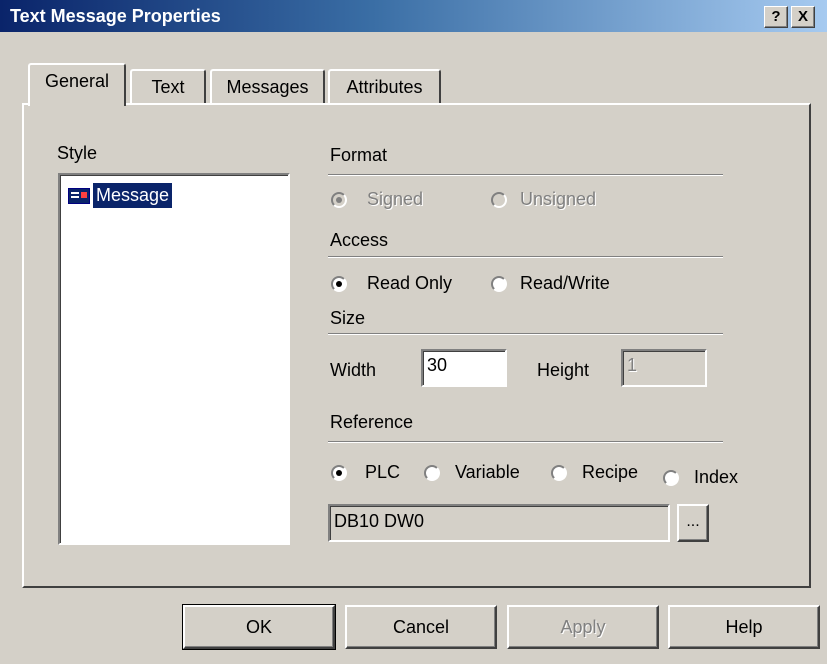 Image resolution: width=827 pixels, height=664 pixels. Describe the element at coordinates (267, 86) in the screenshot. I see `tab-messages: Messages` at that location.